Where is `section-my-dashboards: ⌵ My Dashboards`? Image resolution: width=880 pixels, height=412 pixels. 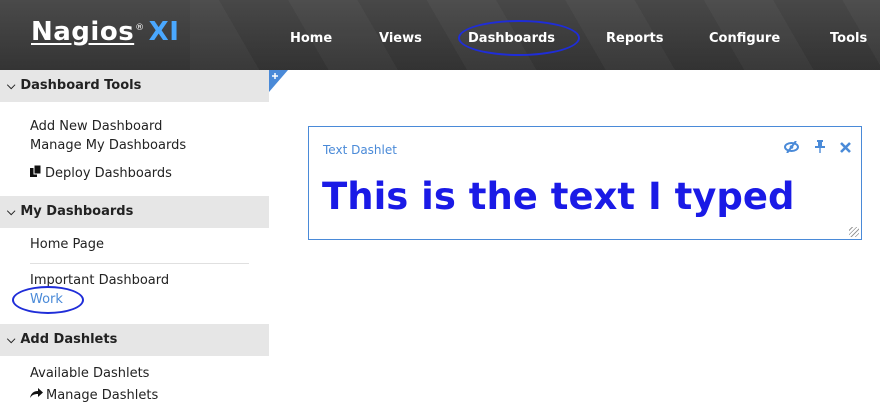
section-my-dashboards: ⌵ My Dashboards is located at coordinates (134, 212).